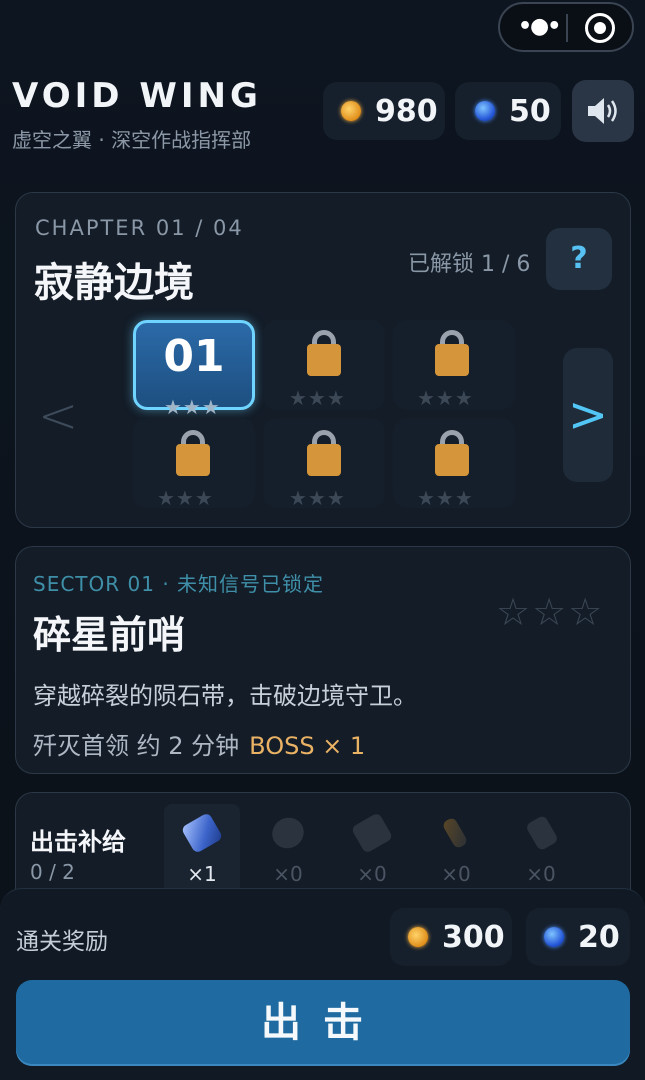 This screenshot has width=645, height=1080. Describe the element at coordinates (579, 259) in the screenshot. I see `help-button: ?` at that location.